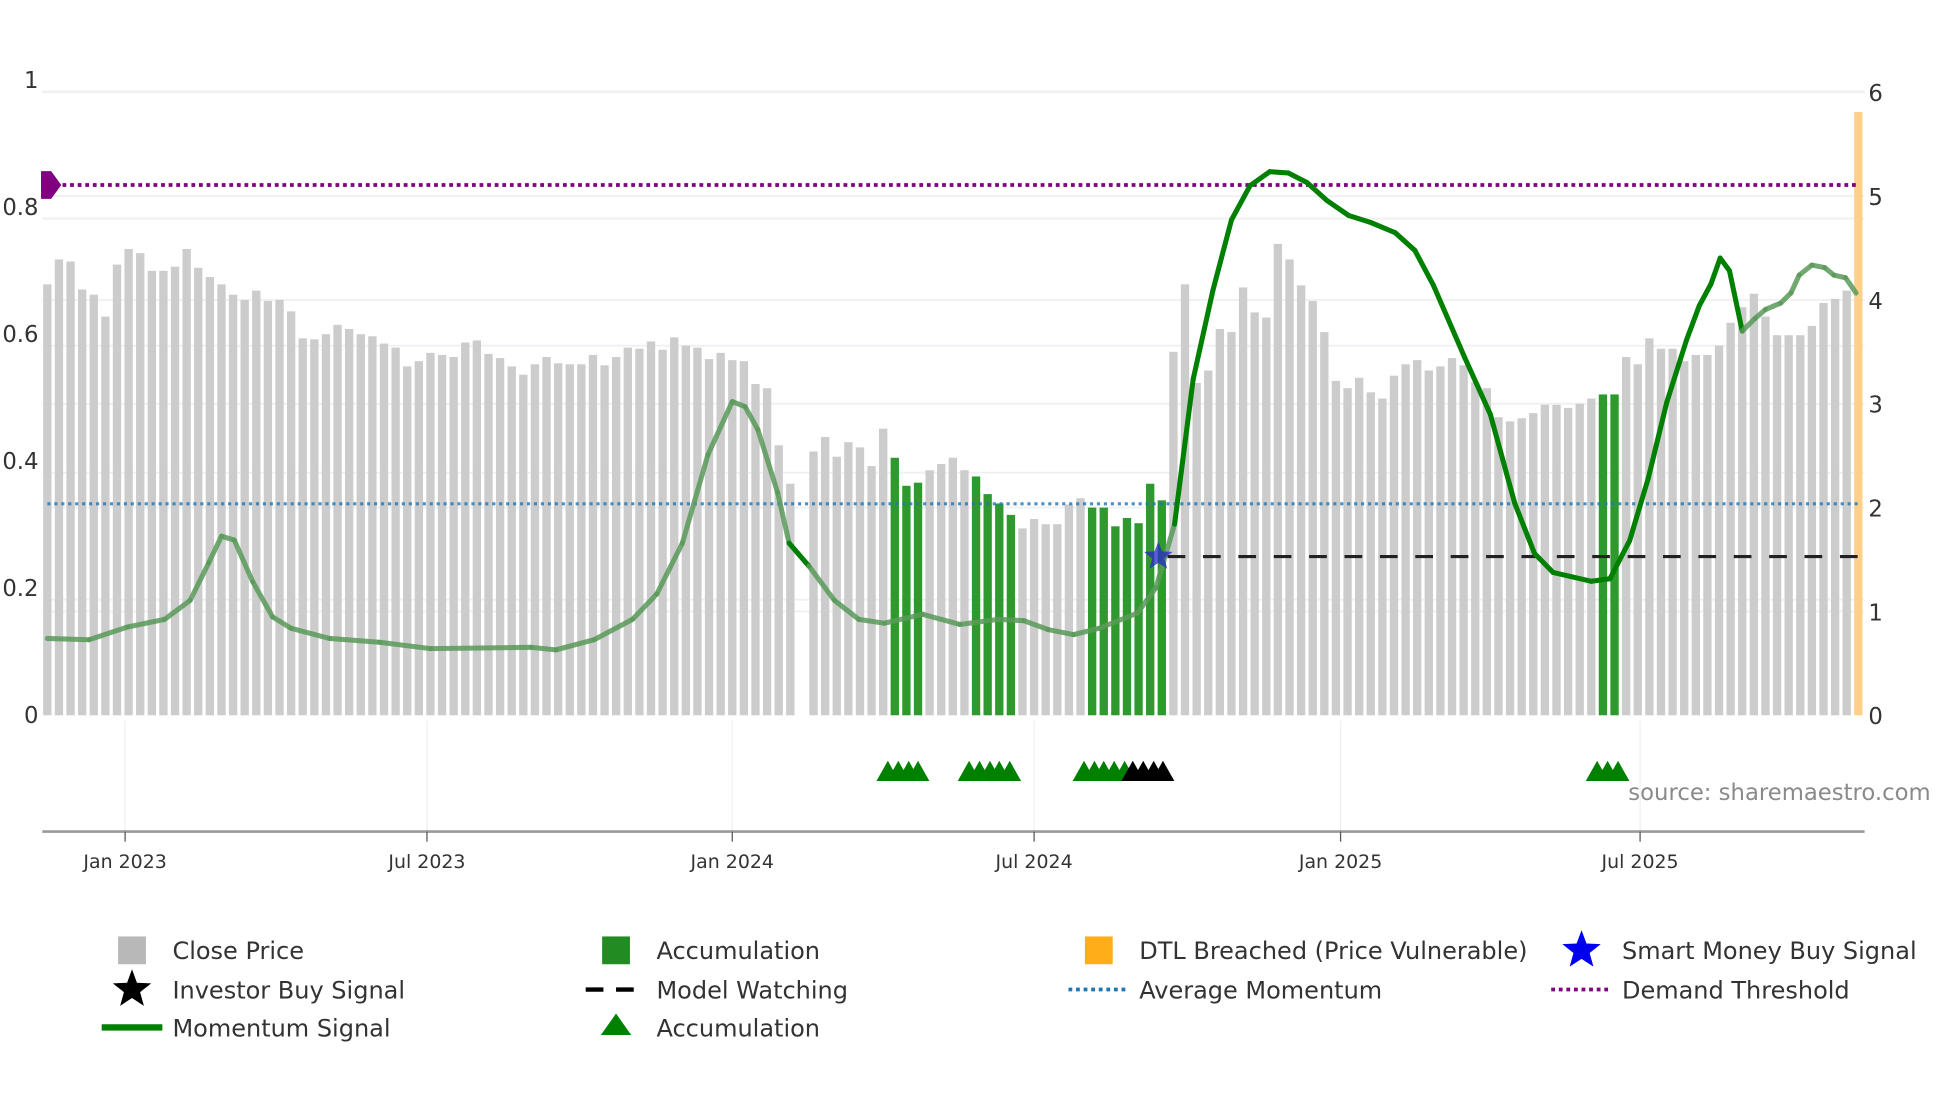 The image size is (1960, 1102). What do you see at coordinates (1875, 406) in the screenshot?
I see `right-tick-label: 3` at bounding box center [1875, 406].